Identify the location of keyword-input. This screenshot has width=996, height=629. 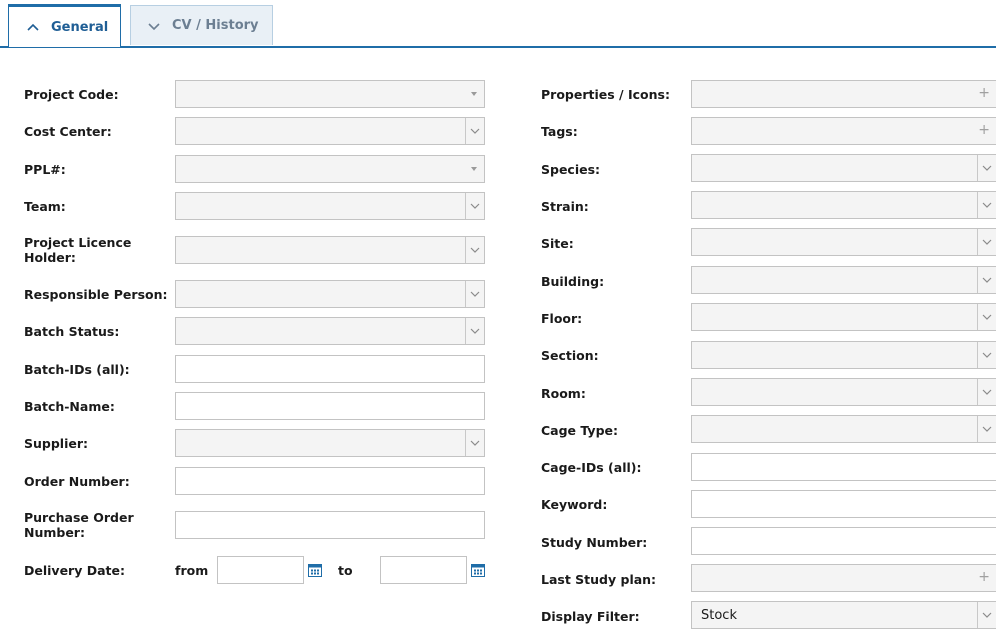
(843, 504).